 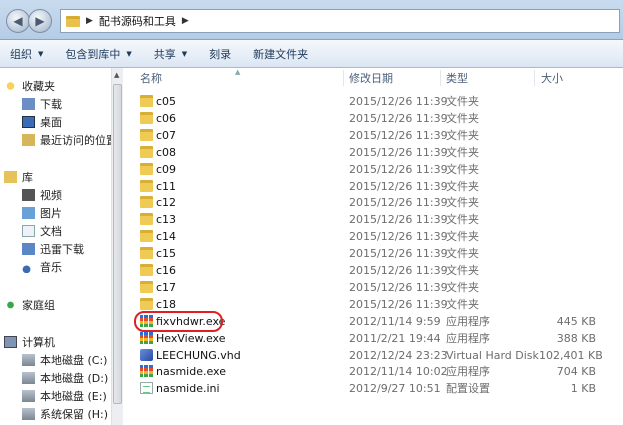 What do you see at coordinates (29, 305) in the screenshot?
I see `nav-homegroup: 家庭组` at bounding box center [29, 305].